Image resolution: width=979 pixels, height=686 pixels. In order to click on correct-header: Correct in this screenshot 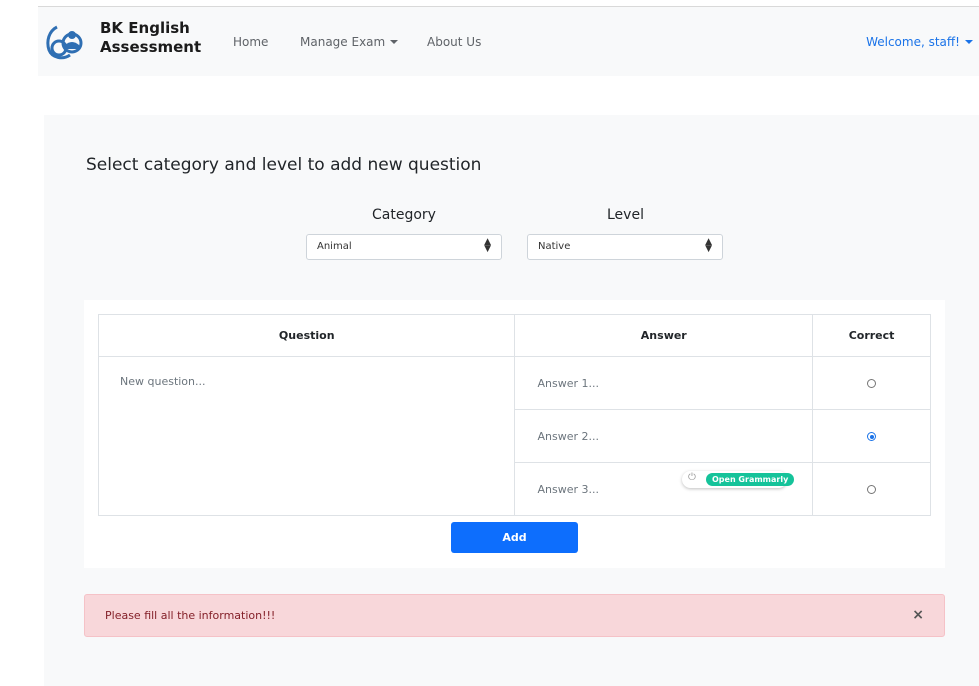, I will do `click(871, 335)`.